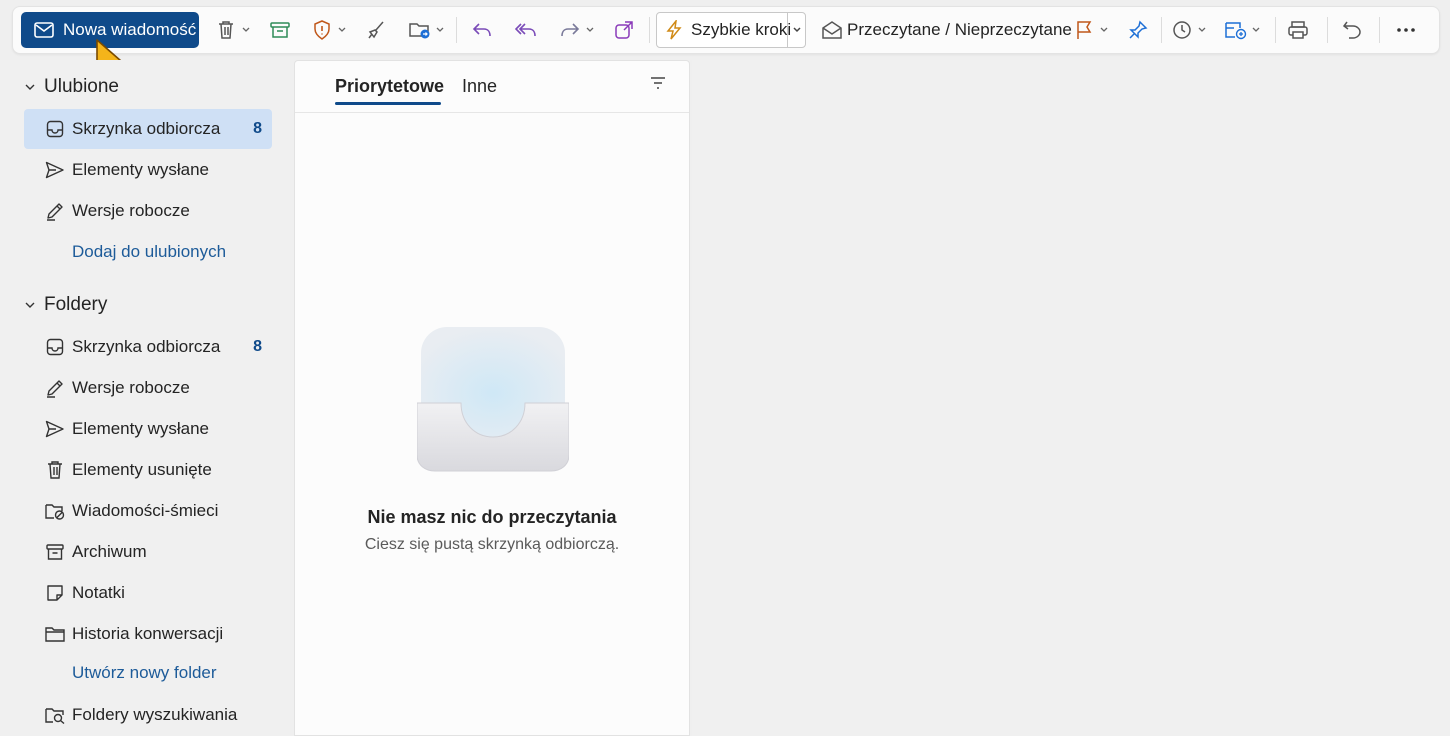 The width and height of the screenshot is (1450, 736). Describe the element at coordinates (109, 551) in the screenshot. I see `folder-label: Archiwum` at that location.